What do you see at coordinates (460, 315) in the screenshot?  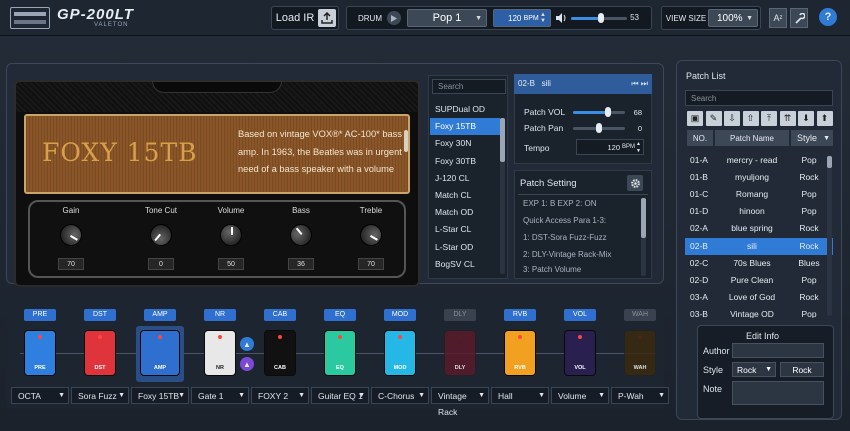 I see `slot-label-dly: DLY` at bounding box center [460, 315].